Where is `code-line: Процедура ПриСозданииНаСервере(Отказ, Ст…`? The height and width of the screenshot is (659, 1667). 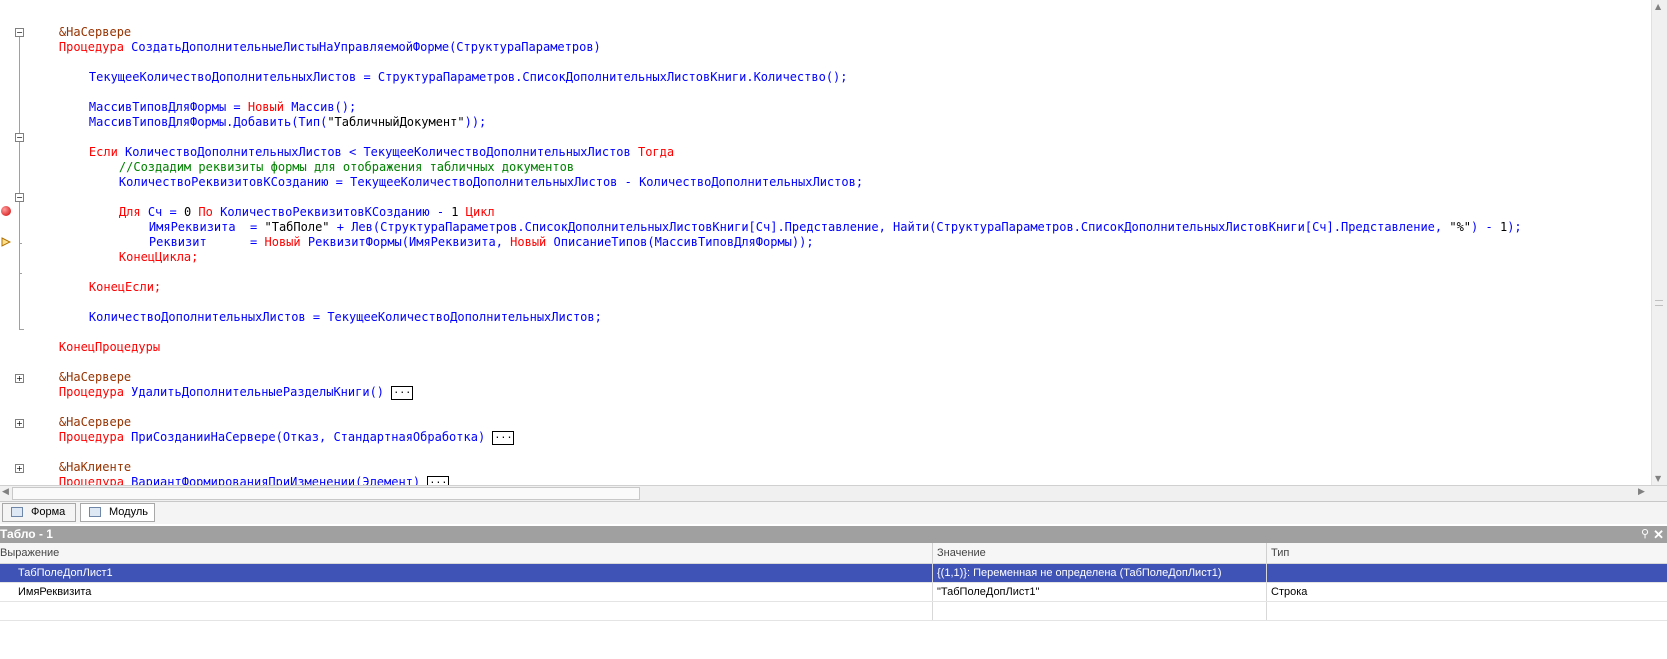
code-line: Процедура ПриСозданииНаСервере(Отказ, Ст… is located at coordinates (272, 430).